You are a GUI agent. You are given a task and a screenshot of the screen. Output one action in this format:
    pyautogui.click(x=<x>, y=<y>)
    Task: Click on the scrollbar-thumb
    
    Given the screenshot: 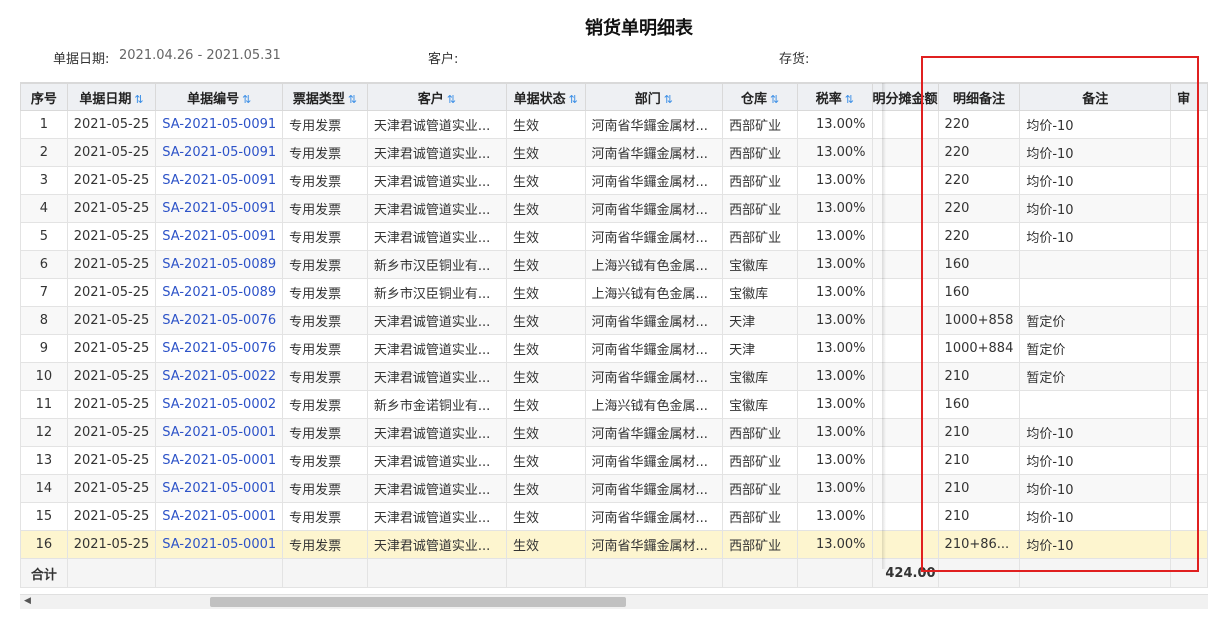 What is the action you would take?
    pyautogui.click(x=418, y=602)
    